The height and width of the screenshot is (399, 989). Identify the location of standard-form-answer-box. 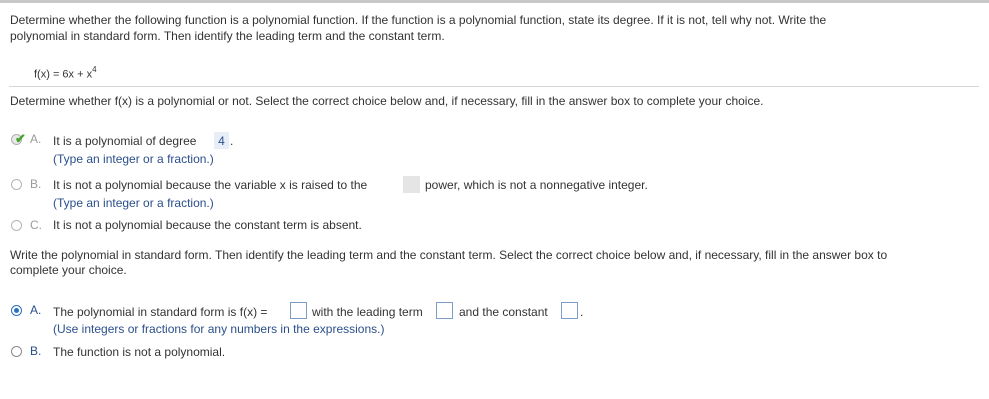
(298, 310).